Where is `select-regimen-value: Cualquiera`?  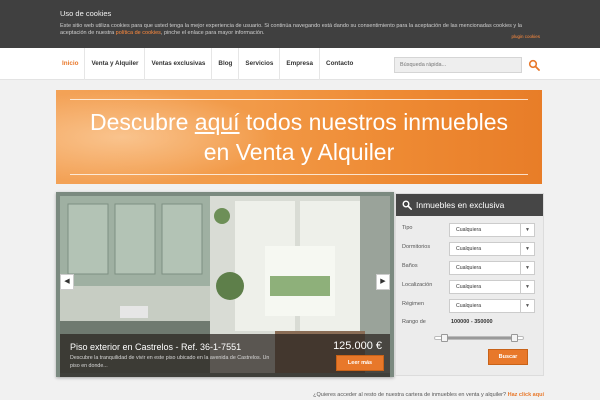 select-regimen-value: Cualquiera is located at coordinates (469, 306).